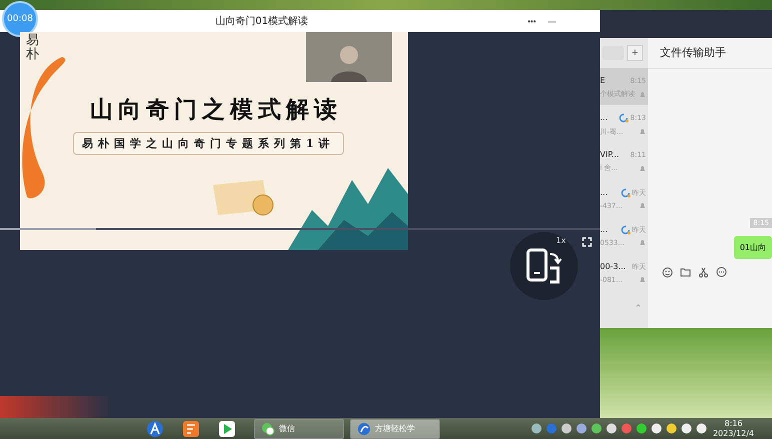  I want to click on slide-title: 山向奇门之模式解读, so click(216, 110).